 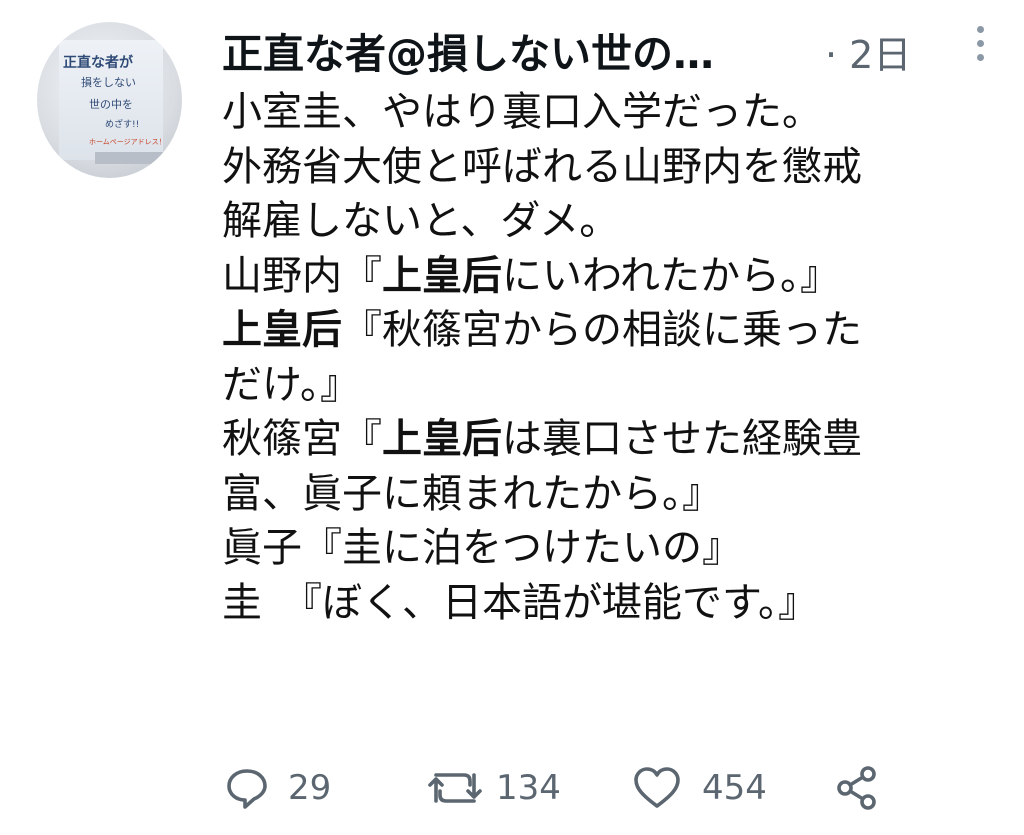 What do you see at coordinates (682, 439) in the screenshot?
I see `tweet-text-segment: は裏口させた経験豊` at bounding box center [682, 439].